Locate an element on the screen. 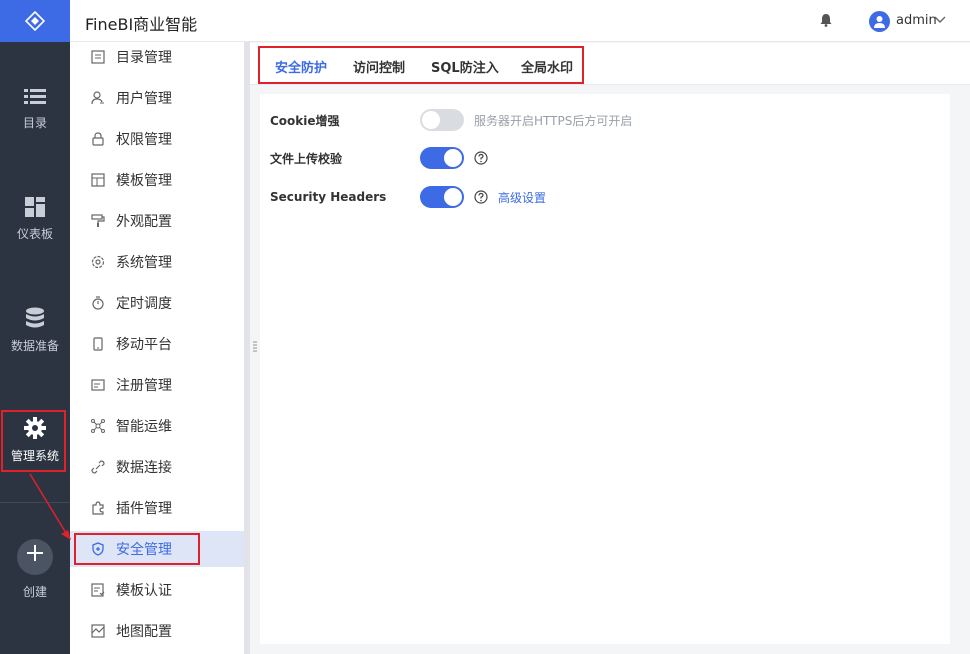  menu-item-label: 模板认证 is located at coordinates (144, 591).